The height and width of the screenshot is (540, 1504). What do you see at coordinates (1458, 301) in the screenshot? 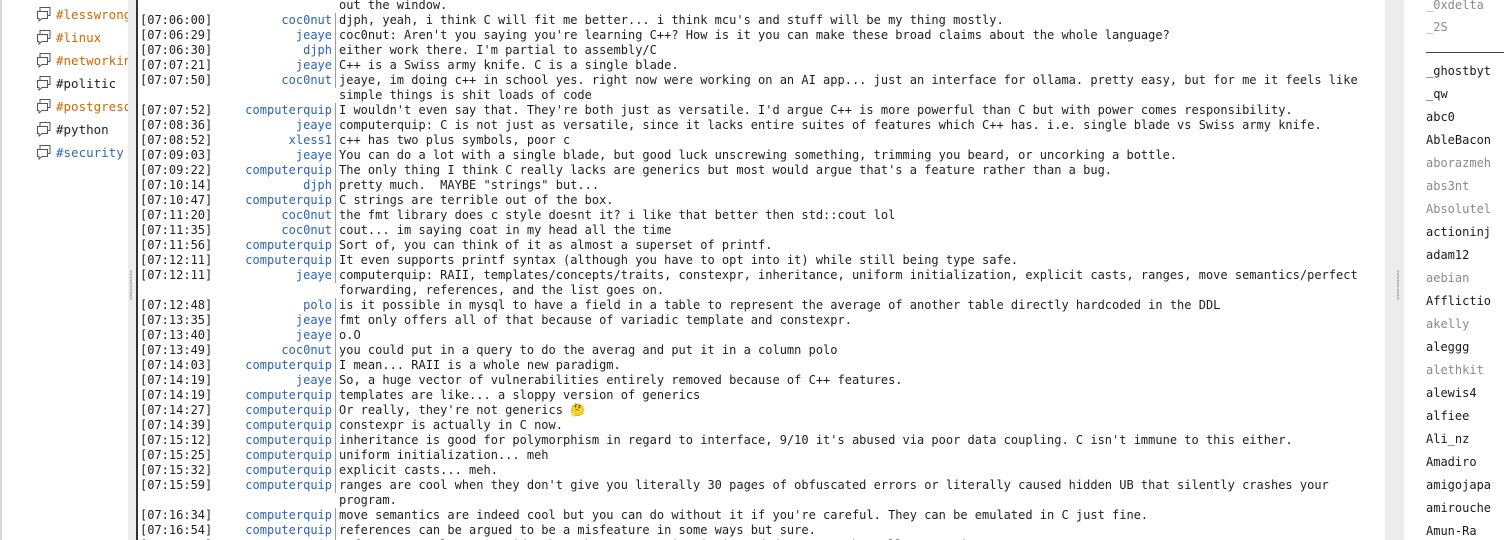
I see `user-list-item: Afflictio` at bounding box center [1458, 301].